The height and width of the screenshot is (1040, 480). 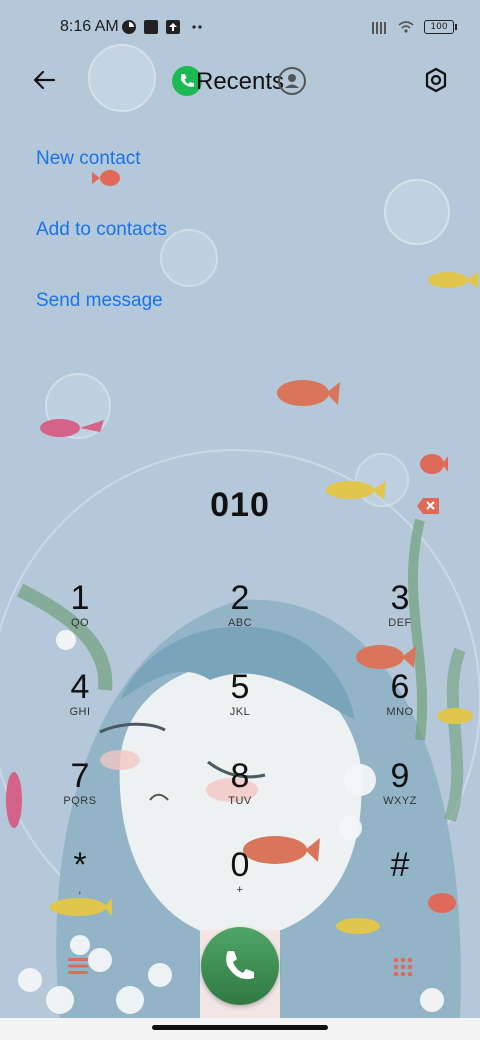 I want to click on battery-icon: 100, so click(x=440, y=27).